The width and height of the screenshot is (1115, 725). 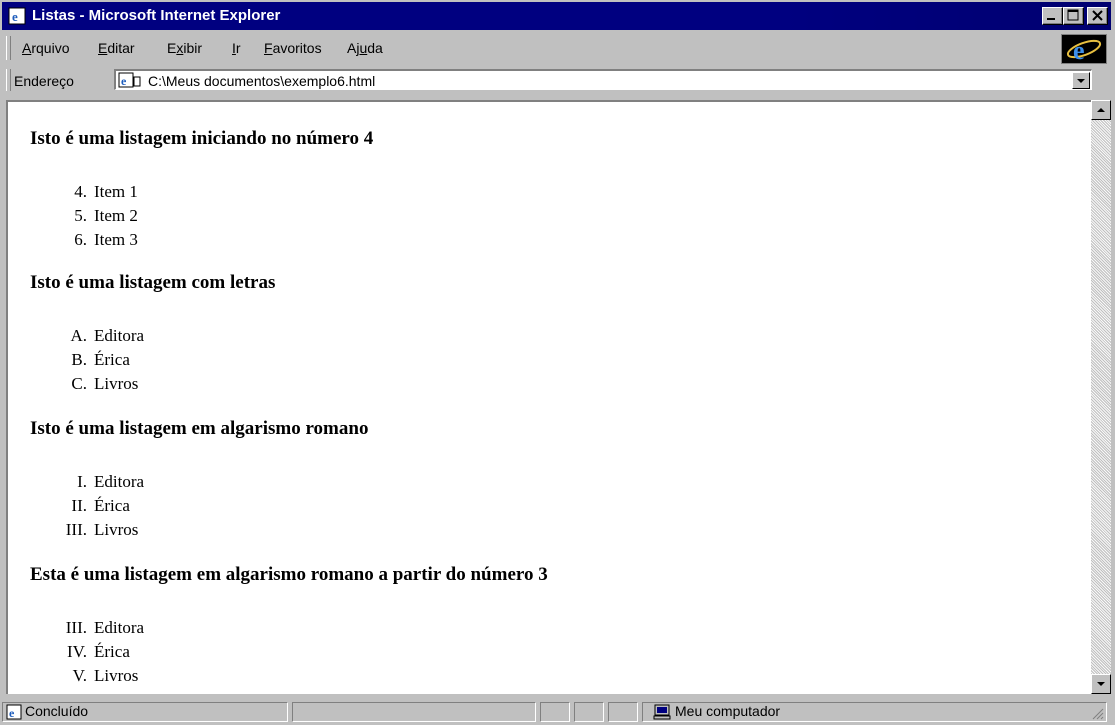 I want to click on menu-editar: Editar, so click(x=116, y=48).